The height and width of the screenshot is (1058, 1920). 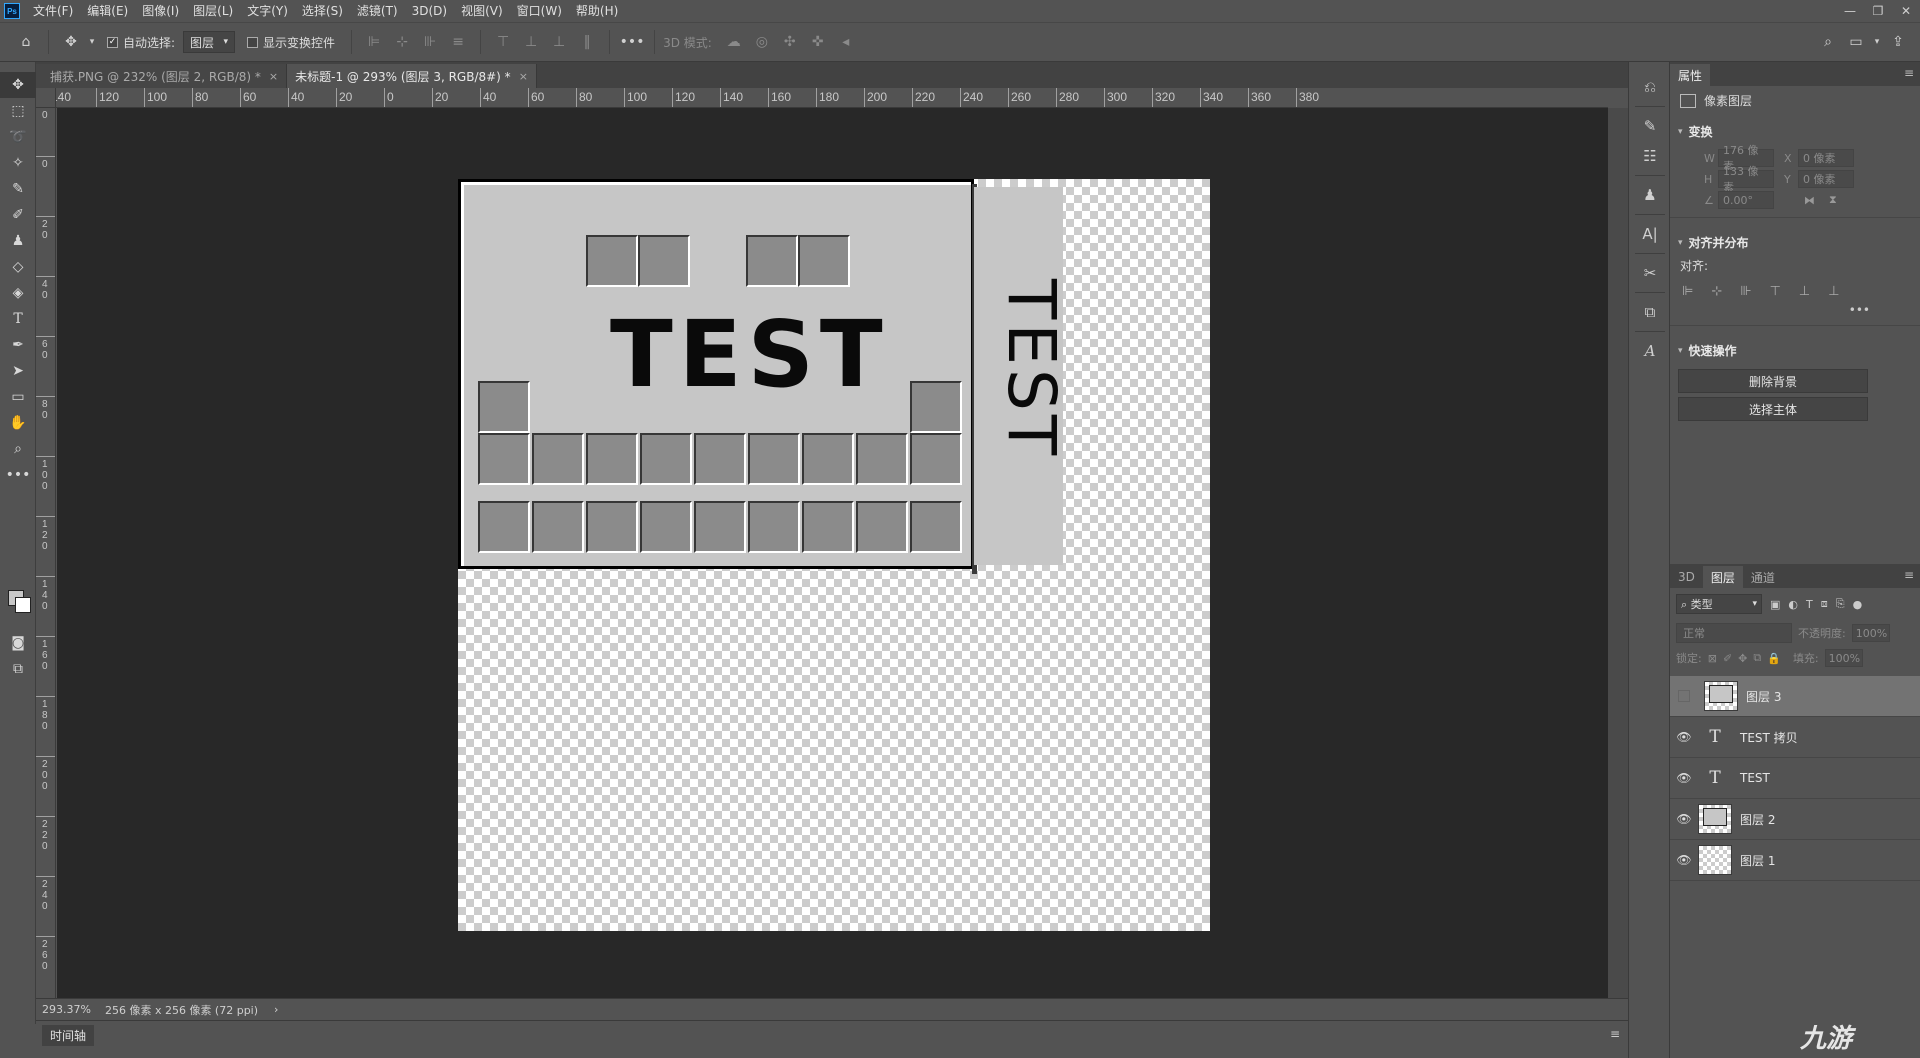 I want to click on tab-capture-png: 捕获.PNG @ 232% (图层 2, RGB/8) * ×, so click(x=162, y=76).